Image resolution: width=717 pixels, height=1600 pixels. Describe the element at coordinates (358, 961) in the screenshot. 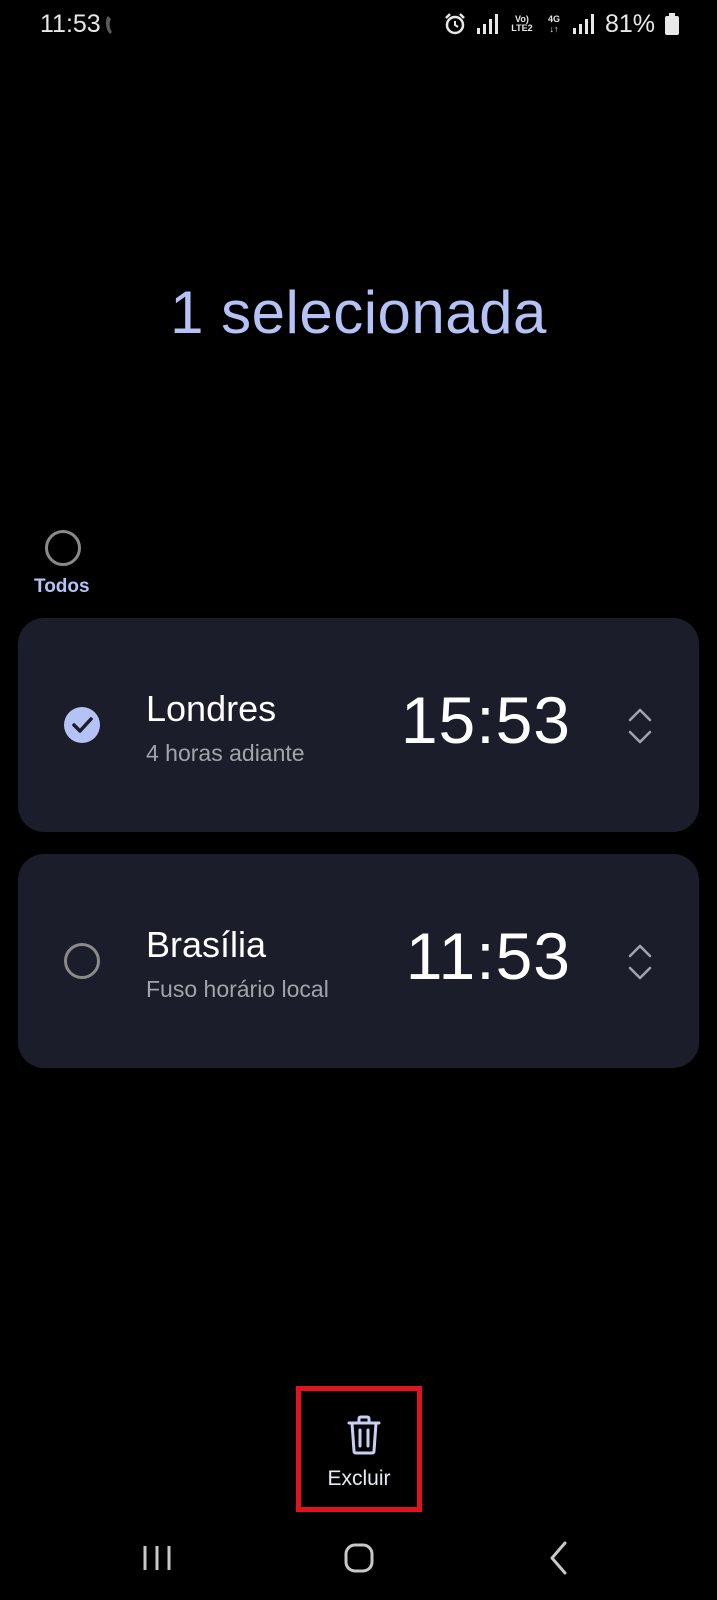

I see `world-clock-card-brasilia: Brasília Fuso horário local 11:53` at that location.